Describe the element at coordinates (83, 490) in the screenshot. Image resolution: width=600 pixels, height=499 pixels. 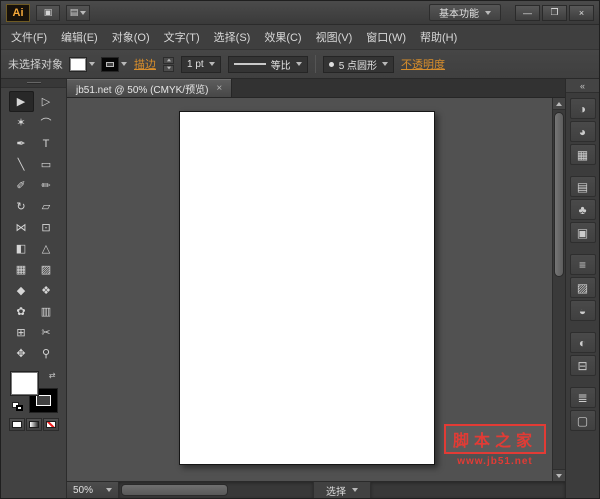
I see `zoom-level-value: 50%` at that location.